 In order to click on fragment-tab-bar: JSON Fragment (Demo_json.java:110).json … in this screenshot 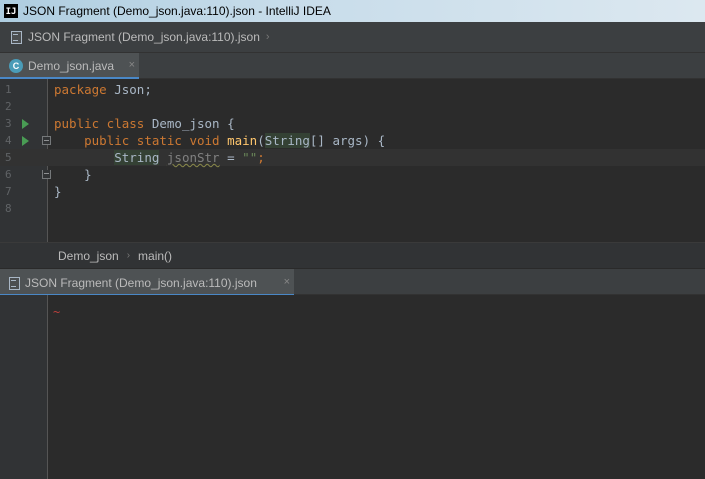, I will do `click(352, 282)`.